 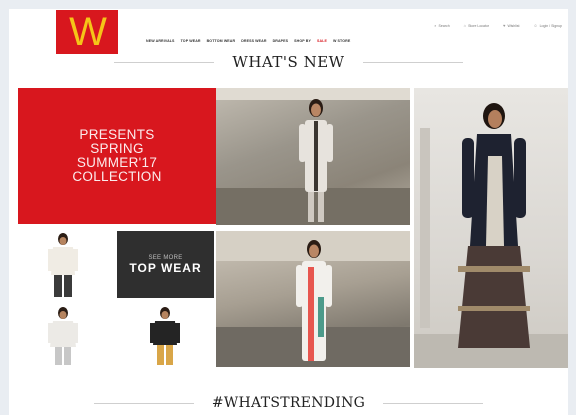 I want to click on utility-store-locator: ⌂ Store Locator, so click(x=476, y=25).